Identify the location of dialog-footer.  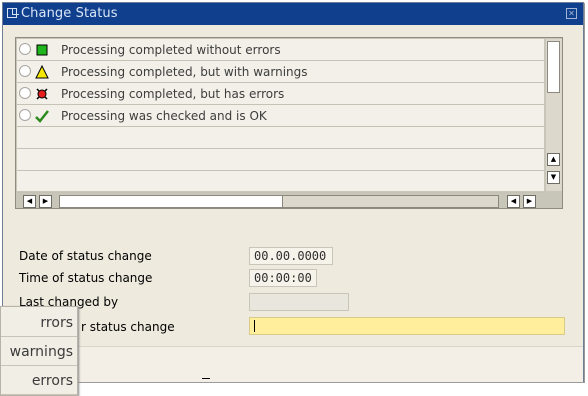
(293, 364).